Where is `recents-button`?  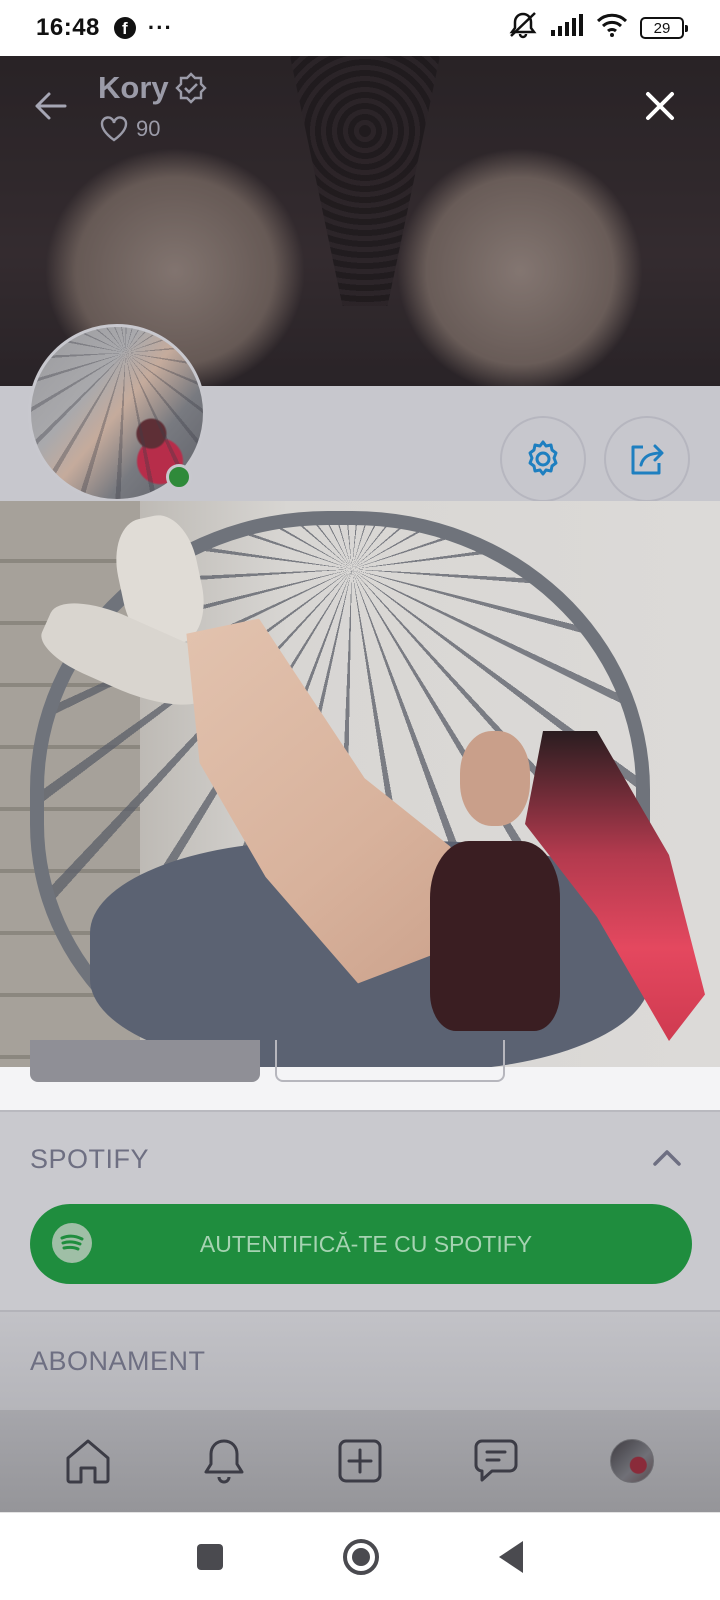
recents-button is located at coordinates (210, 1556).